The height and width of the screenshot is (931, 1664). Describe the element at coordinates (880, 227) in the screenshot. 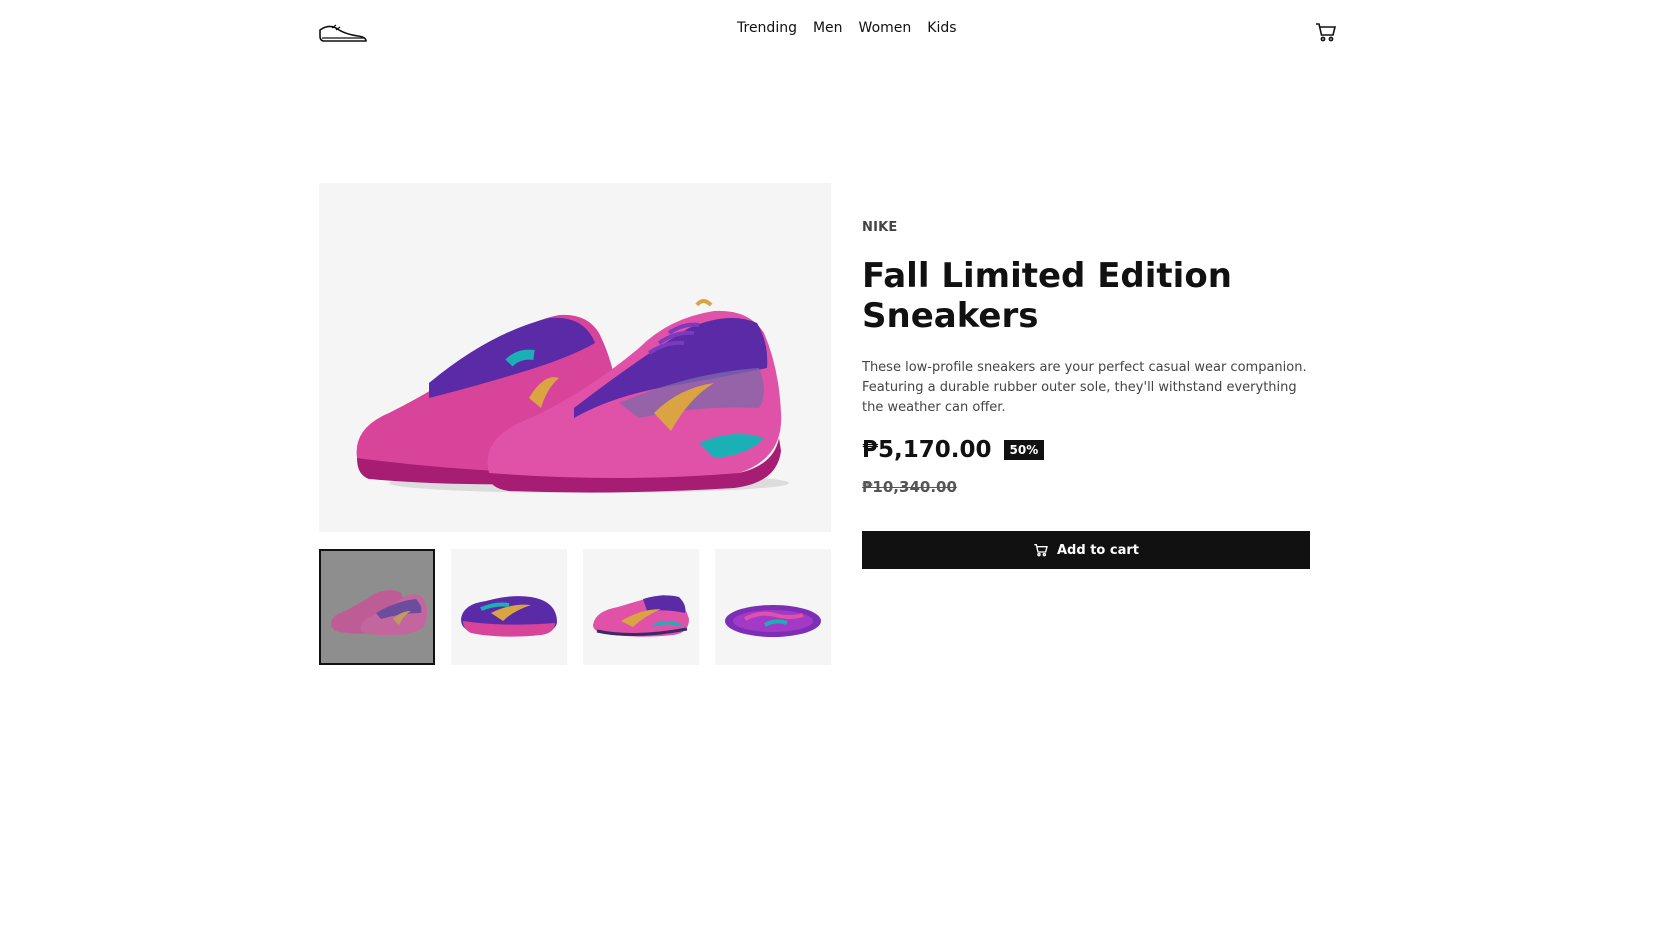

I see `brand-label: NIKE` at that location.